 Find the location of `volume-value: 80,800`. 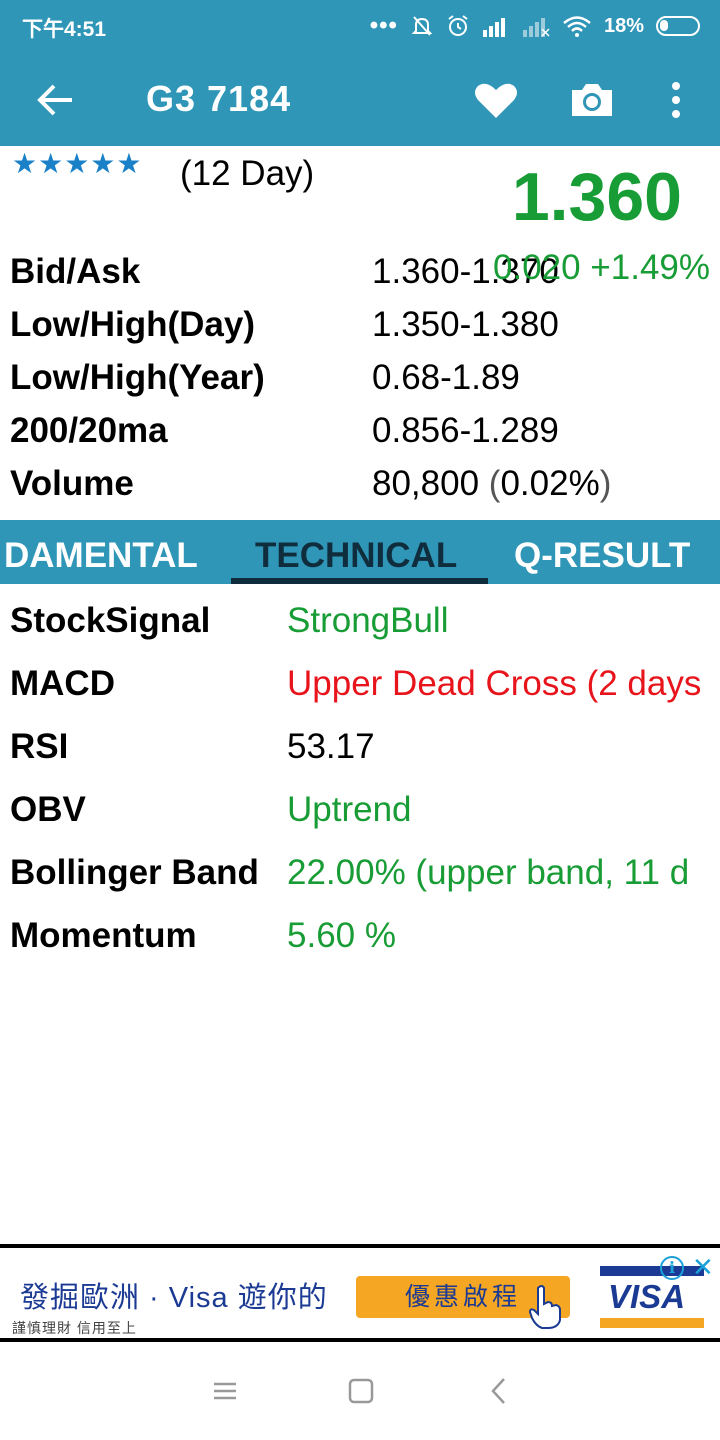

volume-value: 80,800 is located at coordinates (426, 483).